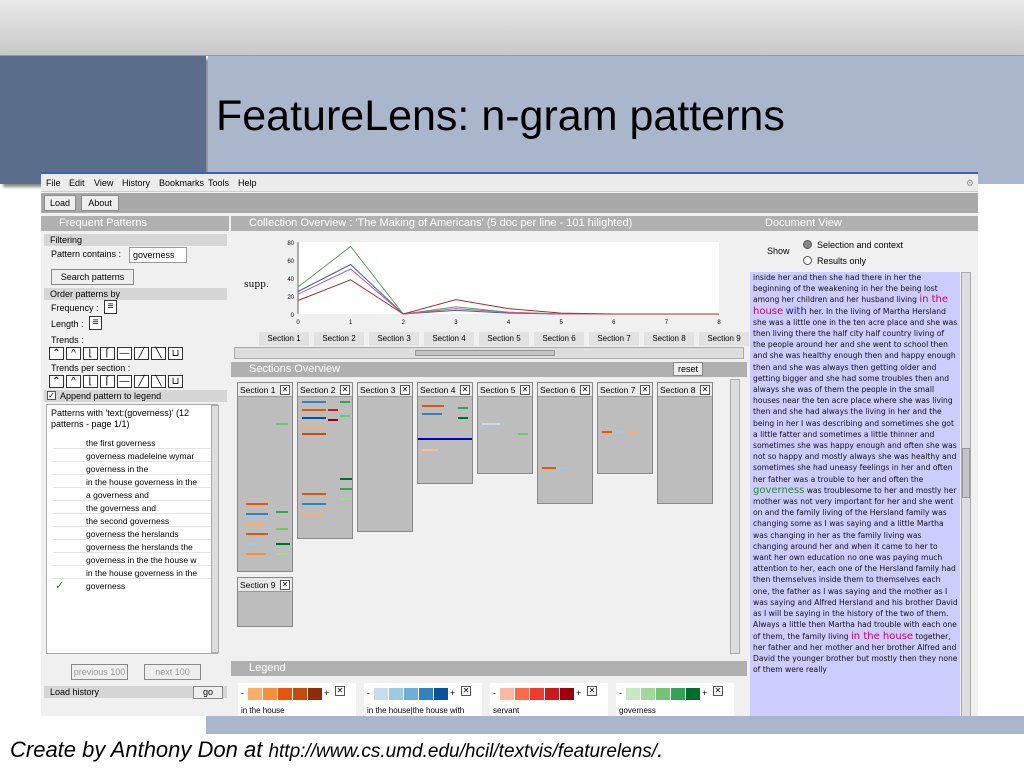 The image size is (1024, 768). Describe the element at coordinates (132, 521) in the screenshot. I see `list-item: the second governess` at that location.